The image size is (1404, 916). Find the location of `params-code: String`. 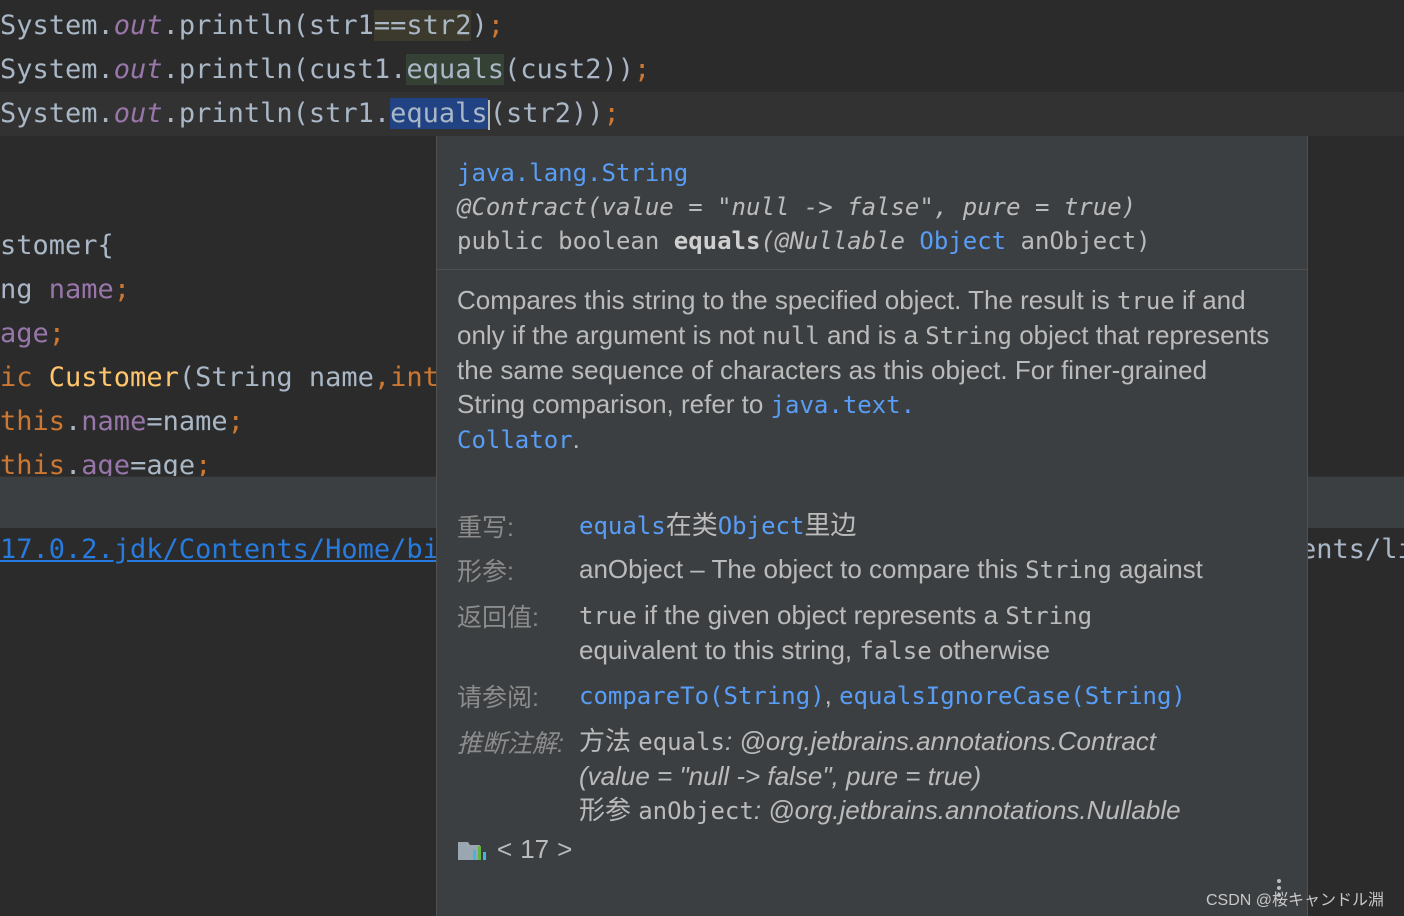

params-code: String is located at coordinates (1068, 570).